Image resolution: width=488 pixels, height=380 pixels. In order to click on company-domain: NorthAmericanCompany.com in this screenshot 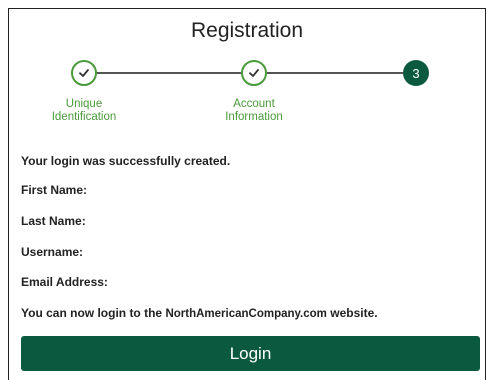, I will do `click(246, 314)`.